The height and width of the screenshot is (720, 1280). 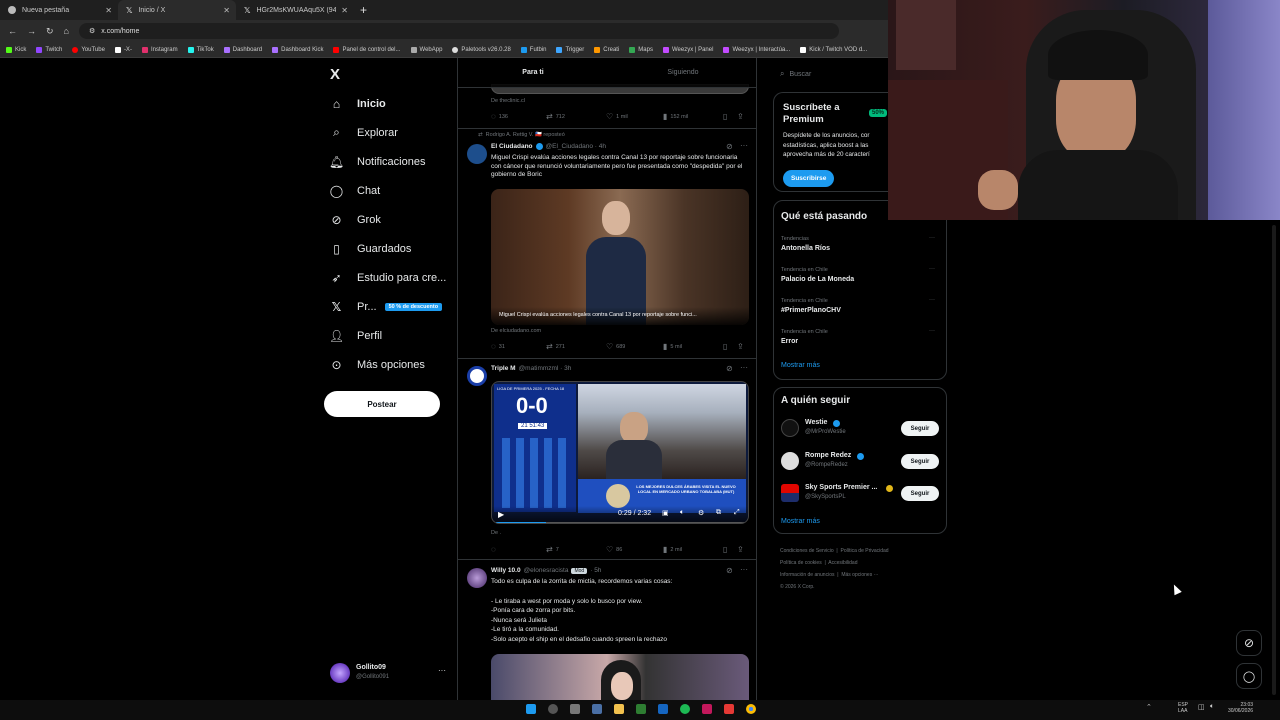 I want to click on bookmark: Creati, so click(x=606, y=49).